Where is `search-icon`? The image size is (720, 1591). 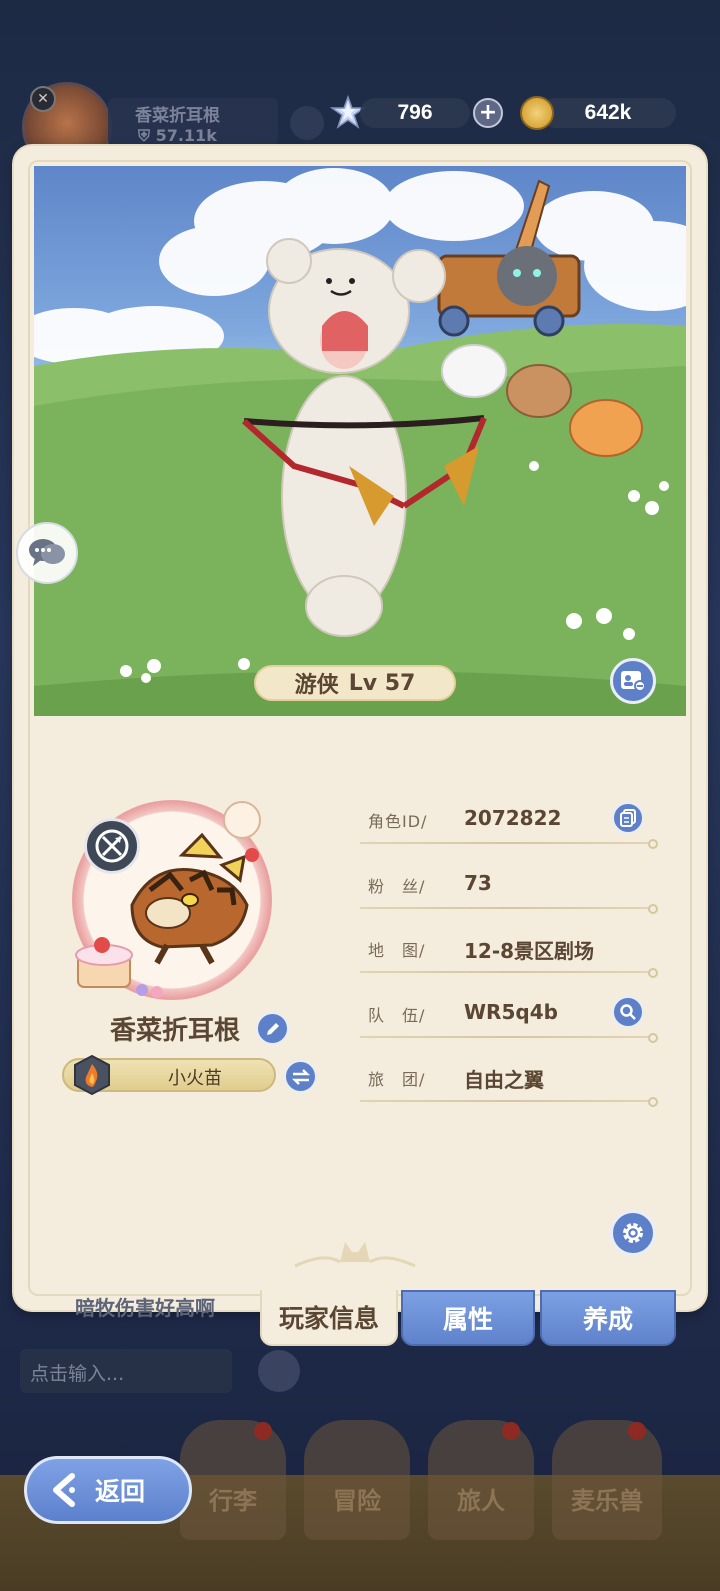
search-icon is located at coordinates (628, 1012).